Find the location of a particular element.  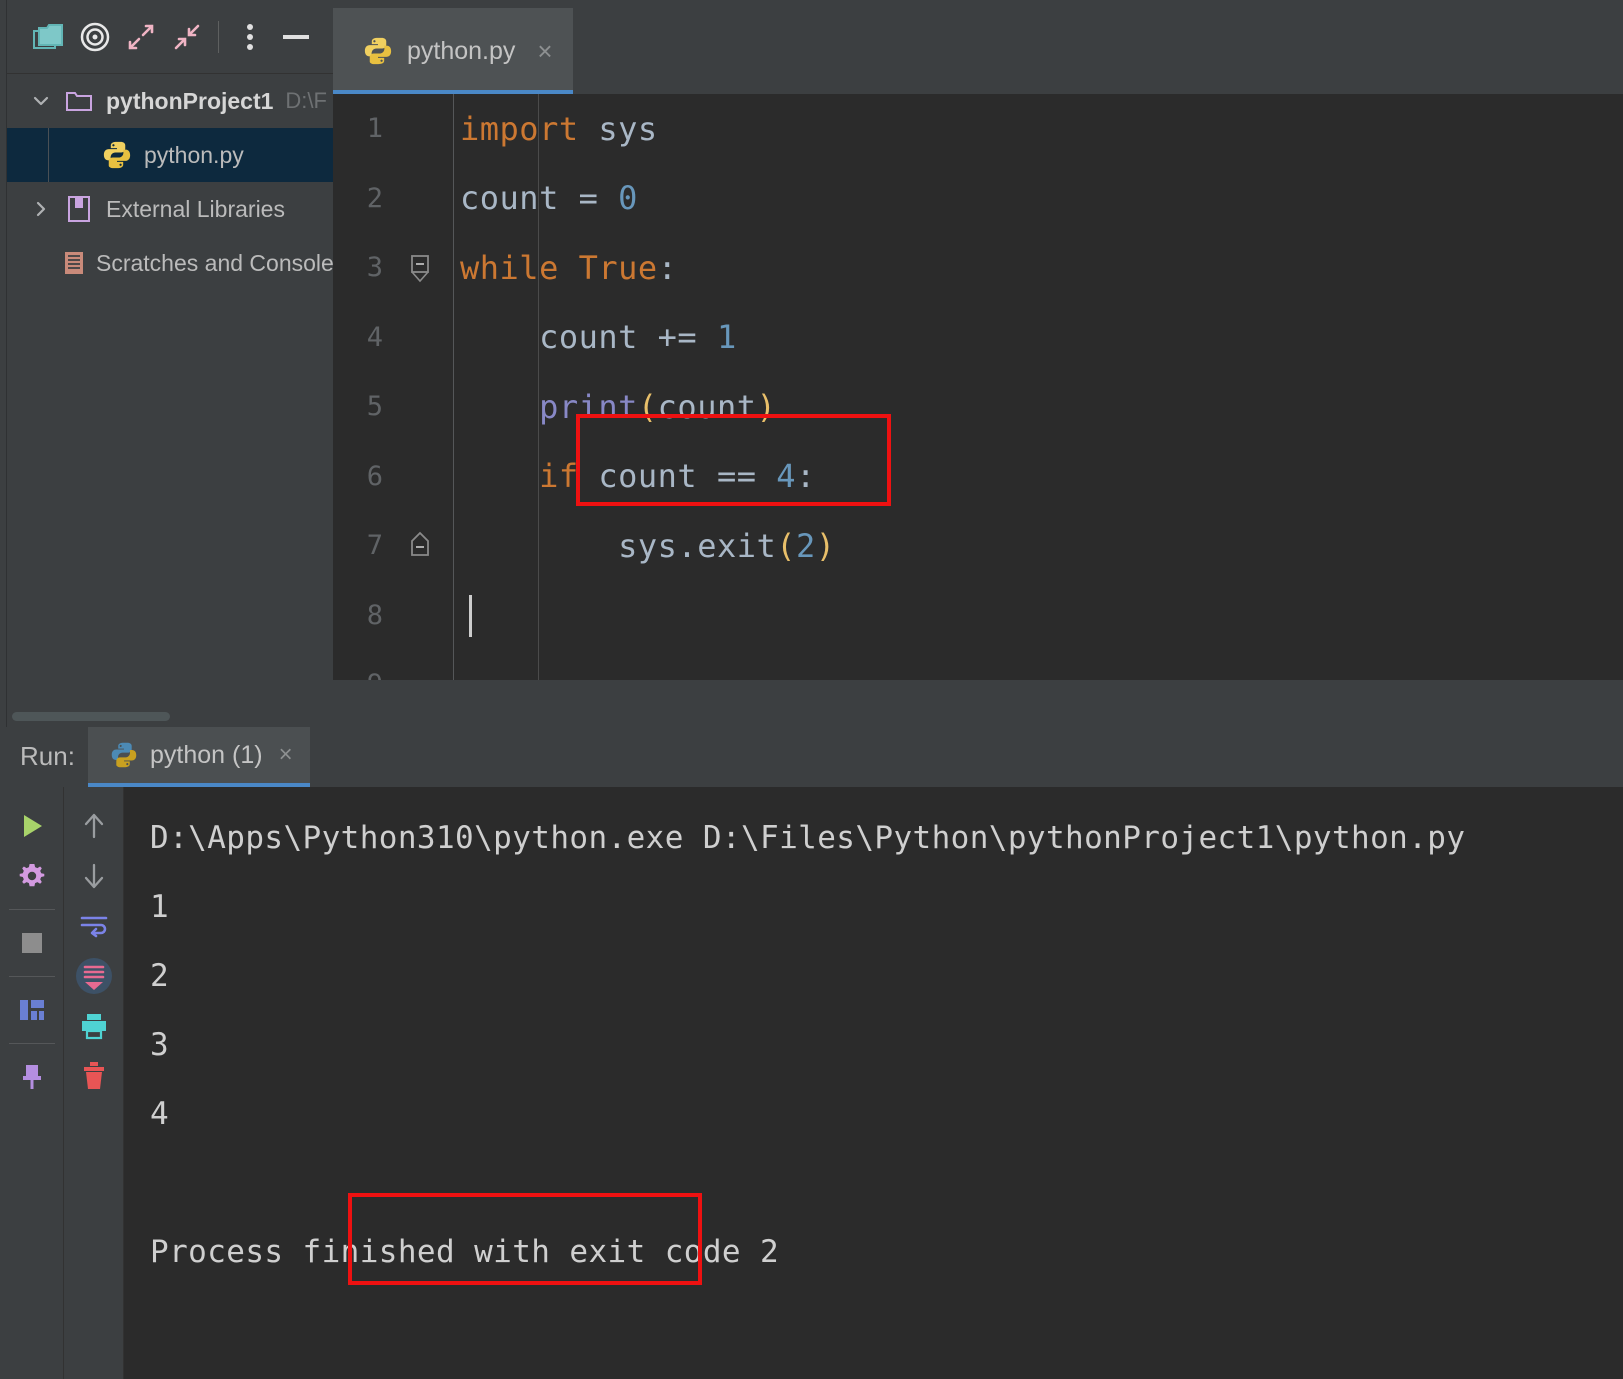

line-number: 3 is located at coordinates (374, 268).